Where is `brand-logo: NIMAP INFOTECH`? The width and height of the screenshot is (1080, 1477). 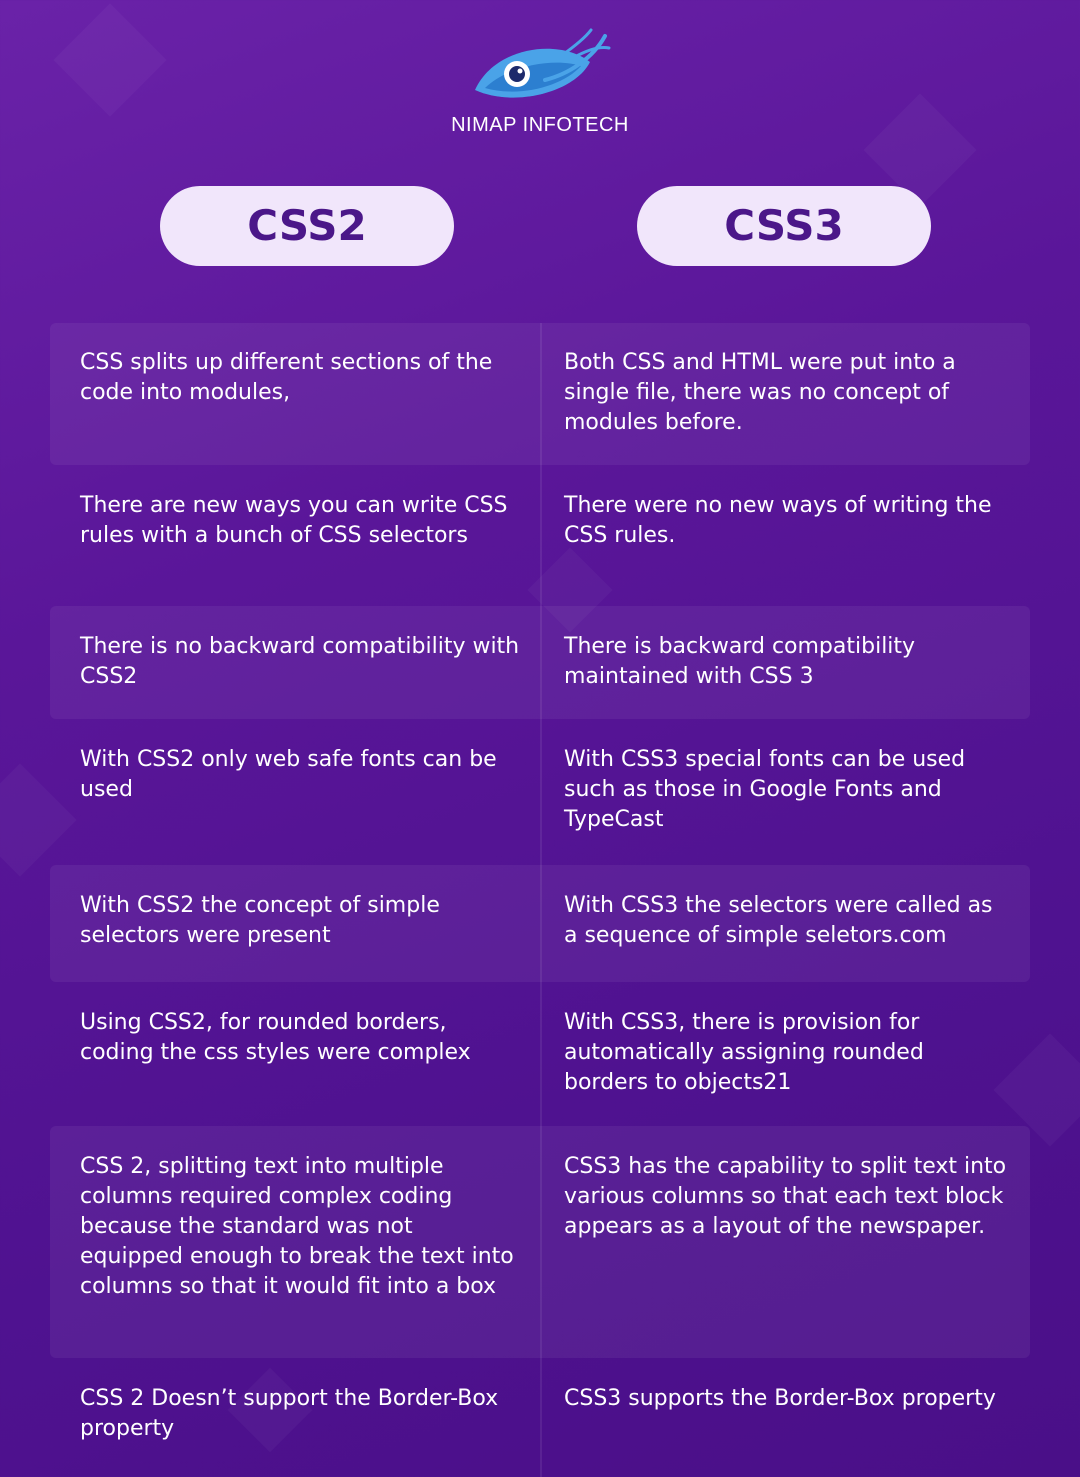 brand-logo: NIMAP INFOTECH is located at coordinates (540, 82).